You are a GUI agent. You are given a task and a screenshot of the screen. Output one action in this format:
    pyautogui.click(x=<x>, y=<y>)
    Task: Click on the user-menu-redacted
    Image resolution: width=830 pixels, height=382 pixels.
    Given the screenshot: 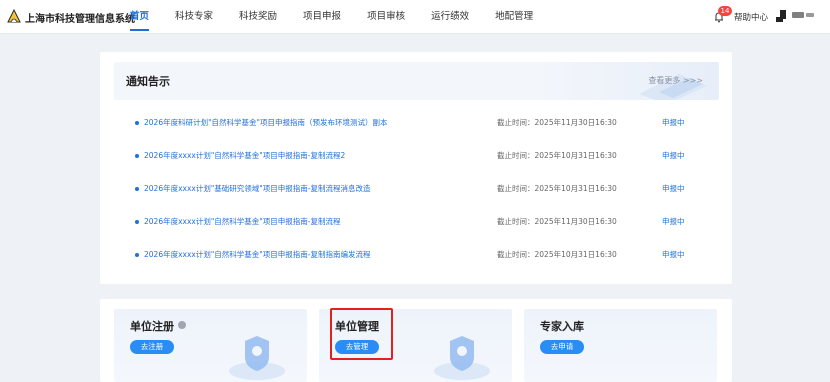 What is the action you would take?
    pyautogui.click(x=810, y=15)
    